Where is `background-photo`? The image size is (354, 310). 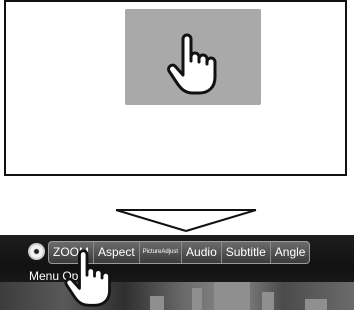
background-photo is located at coordinates (177, 296).